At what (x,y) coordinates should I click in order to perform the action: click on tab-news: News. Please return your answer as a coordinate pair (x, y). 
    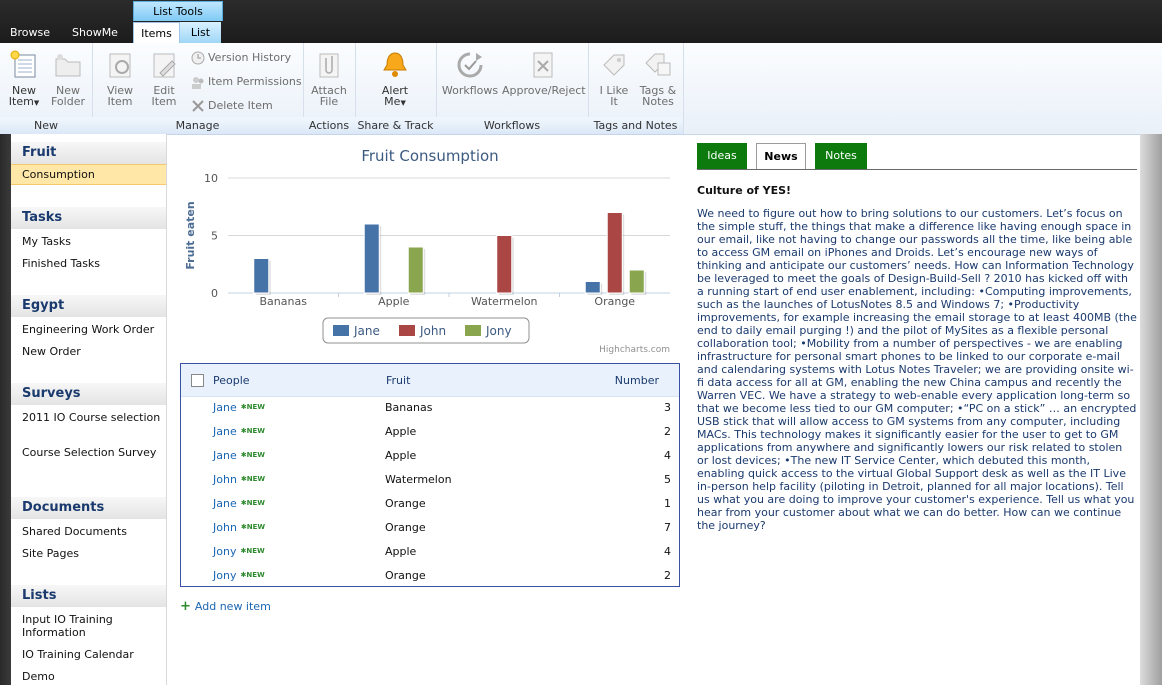
    Looking at the image, I should click on (781, 156).